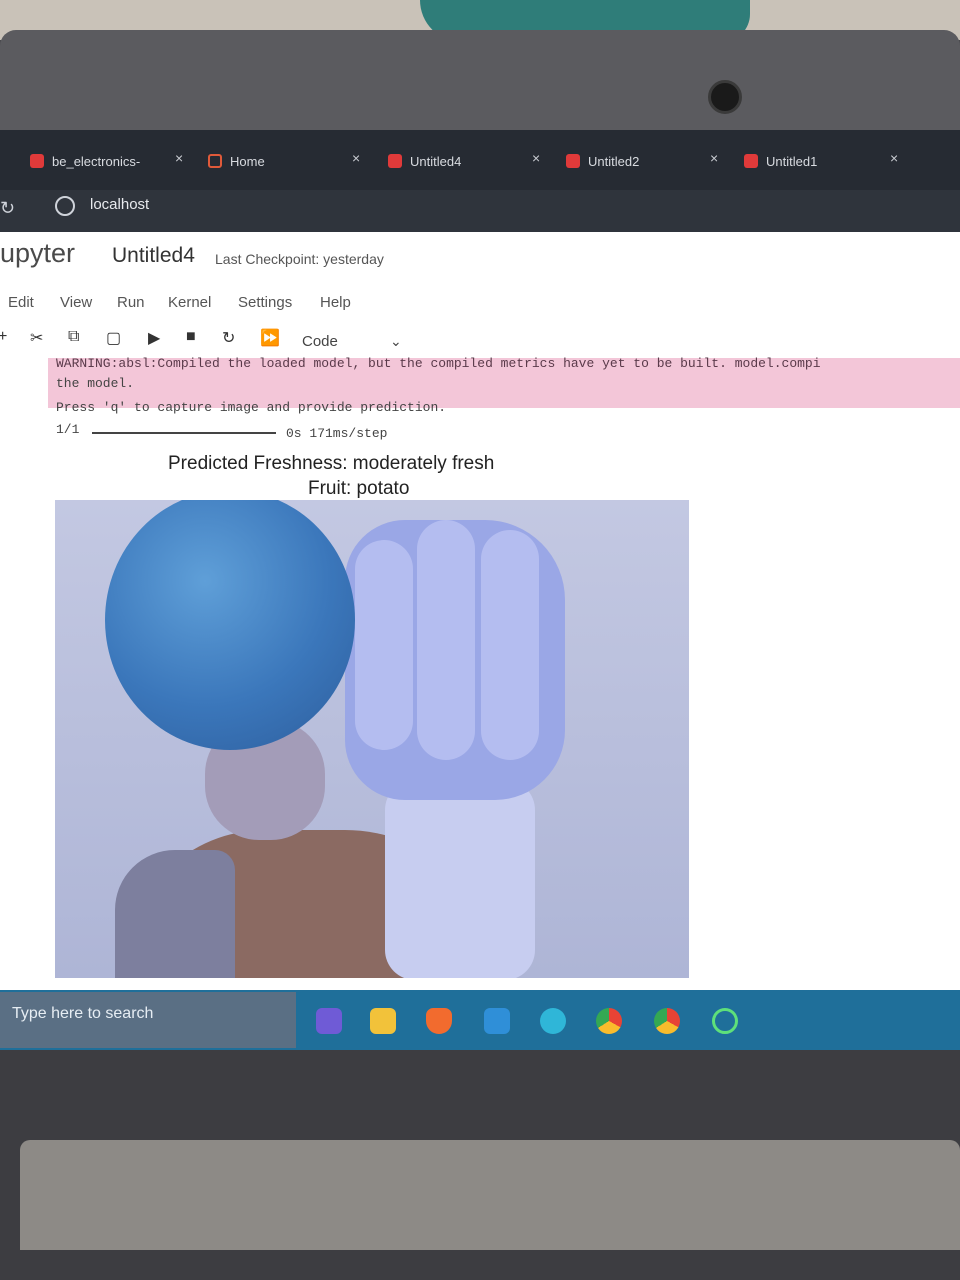  What do you see at coordinates (189, 302) in the screenshot?
I see `menu-kernel: Kernel` at bounding box center [189, 302].